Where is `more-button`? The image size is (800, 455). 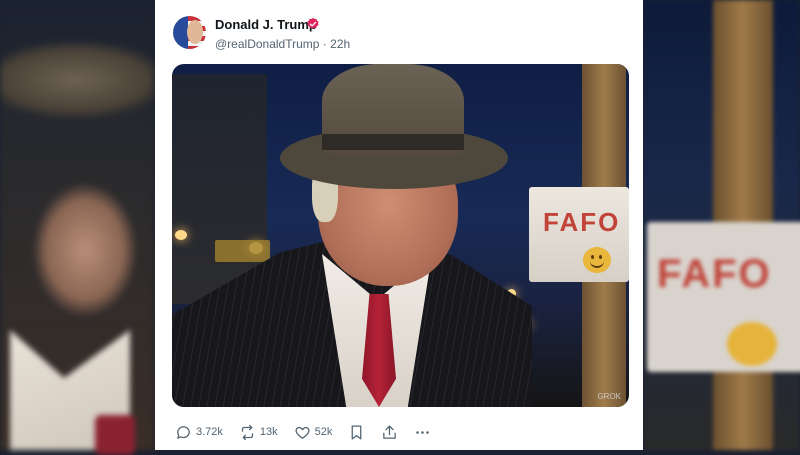 more-button is located at coordinates (422, 432).